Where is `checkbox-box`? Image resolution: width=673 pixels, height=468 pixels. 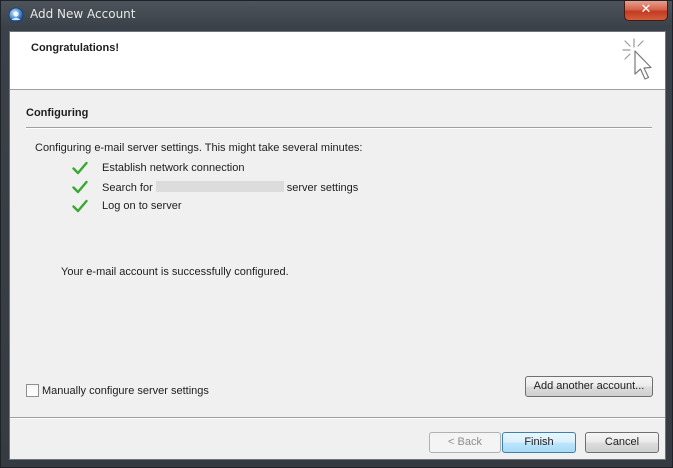 checkbox-box is located at coordinates (32, 390).